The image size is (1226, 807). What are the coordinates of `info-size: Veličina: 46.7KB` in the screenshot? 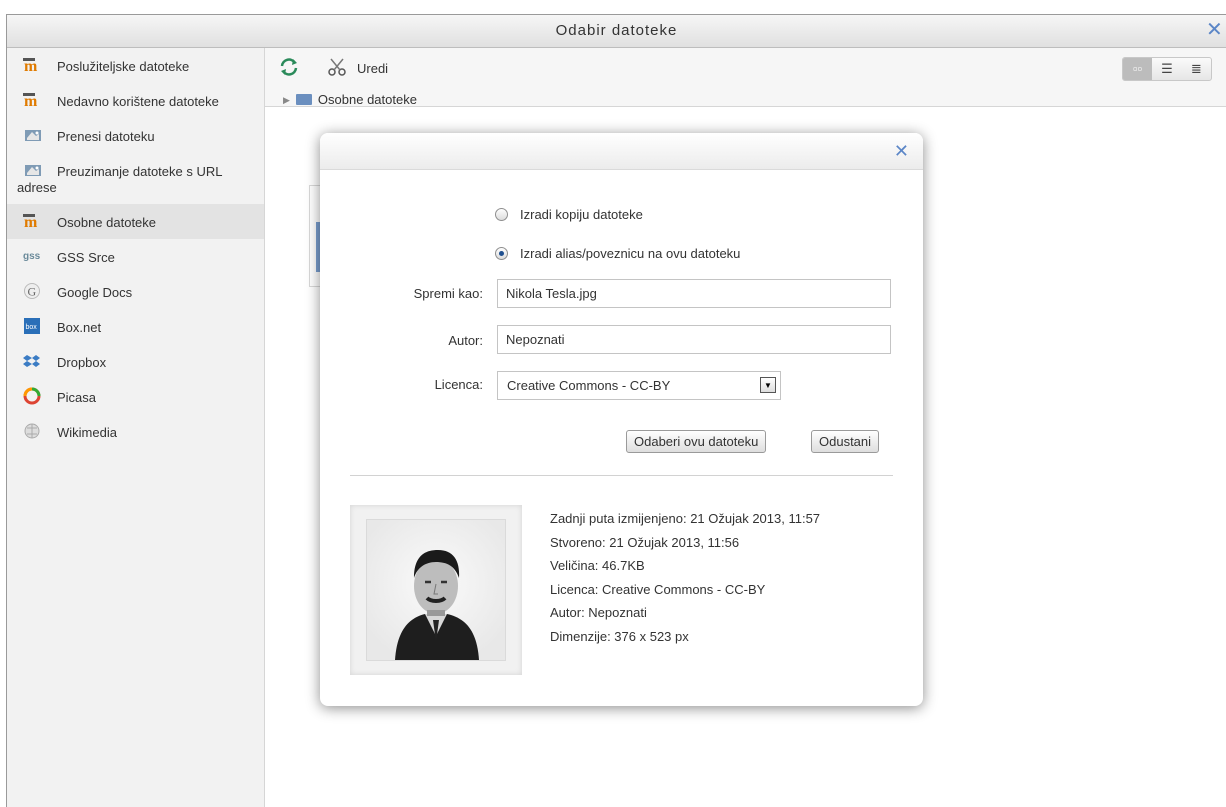 It's located at (597, 565).